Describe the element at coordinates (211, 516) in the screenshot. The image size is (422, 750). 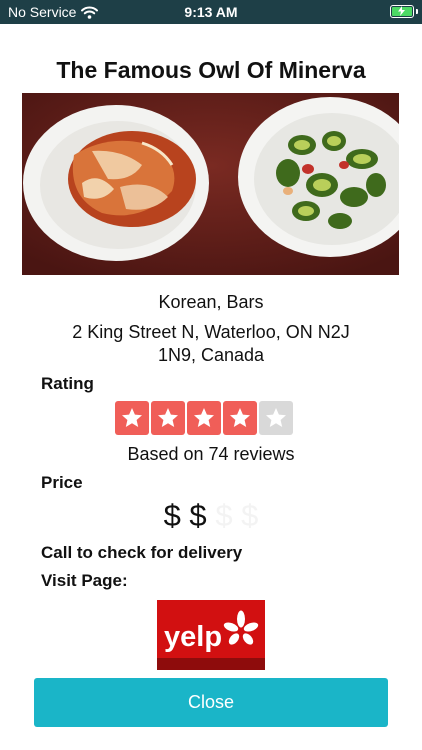
I see `price-level: $ $ $ $` at that location.